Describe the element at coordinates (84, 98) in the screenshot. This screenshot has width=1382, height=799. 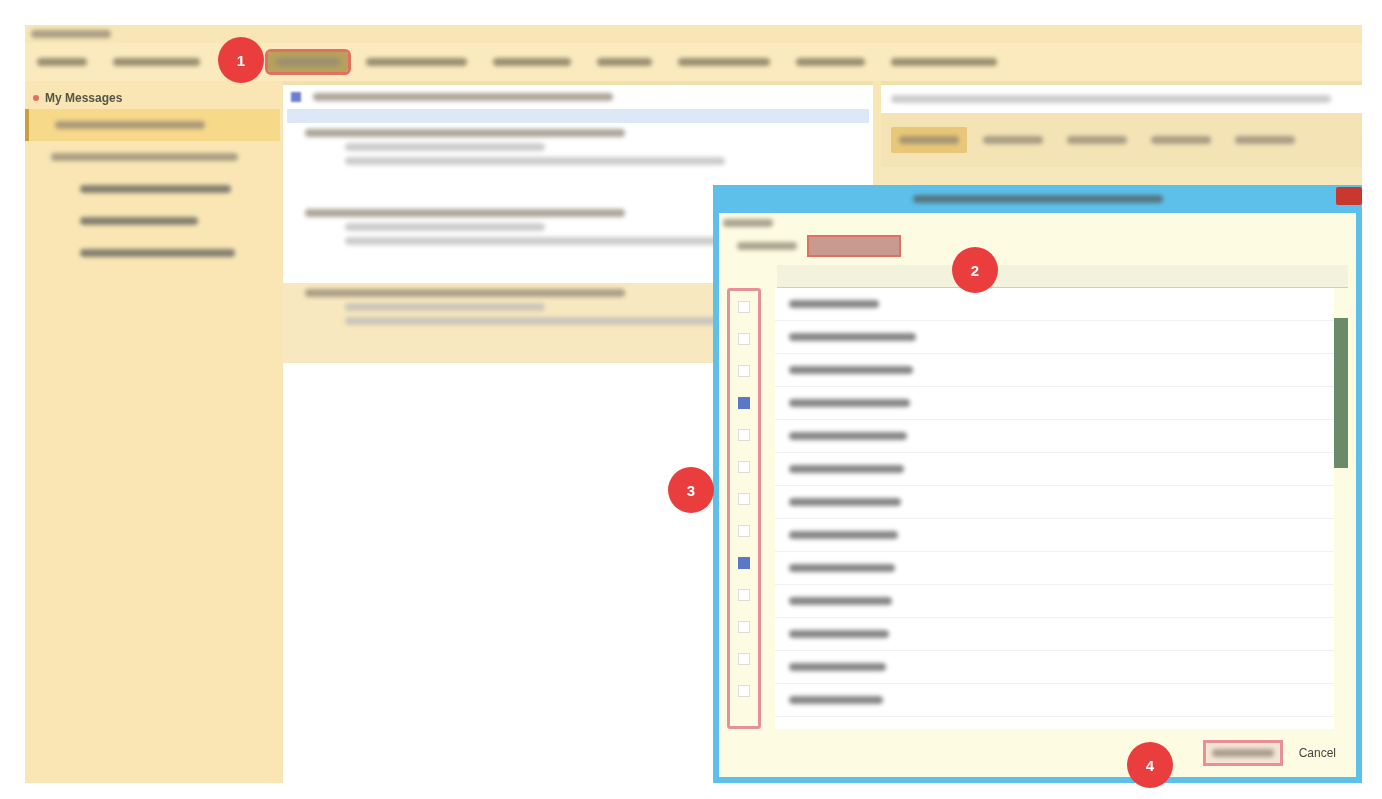
I see `folder-title: My Messages` at that location.